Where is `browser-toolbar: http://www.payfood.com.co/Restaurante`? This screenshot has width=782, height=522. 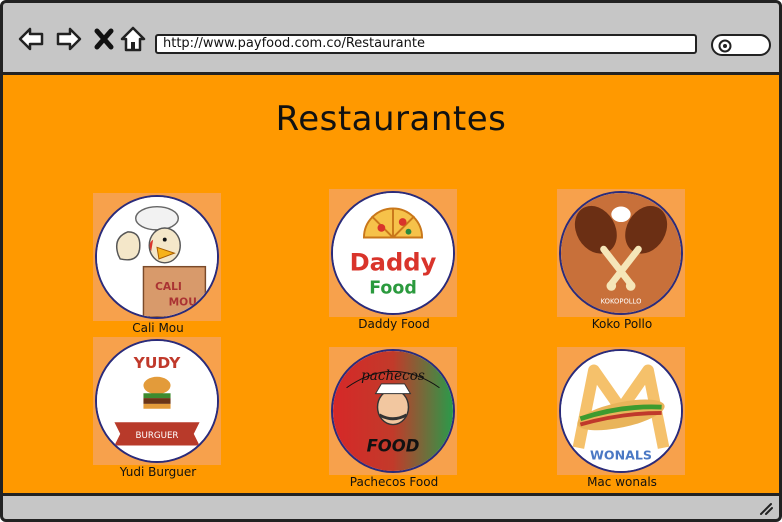 browser-toolbar: http://www.payfood.com.co/Restaurante is located at coordinates (391, 37).